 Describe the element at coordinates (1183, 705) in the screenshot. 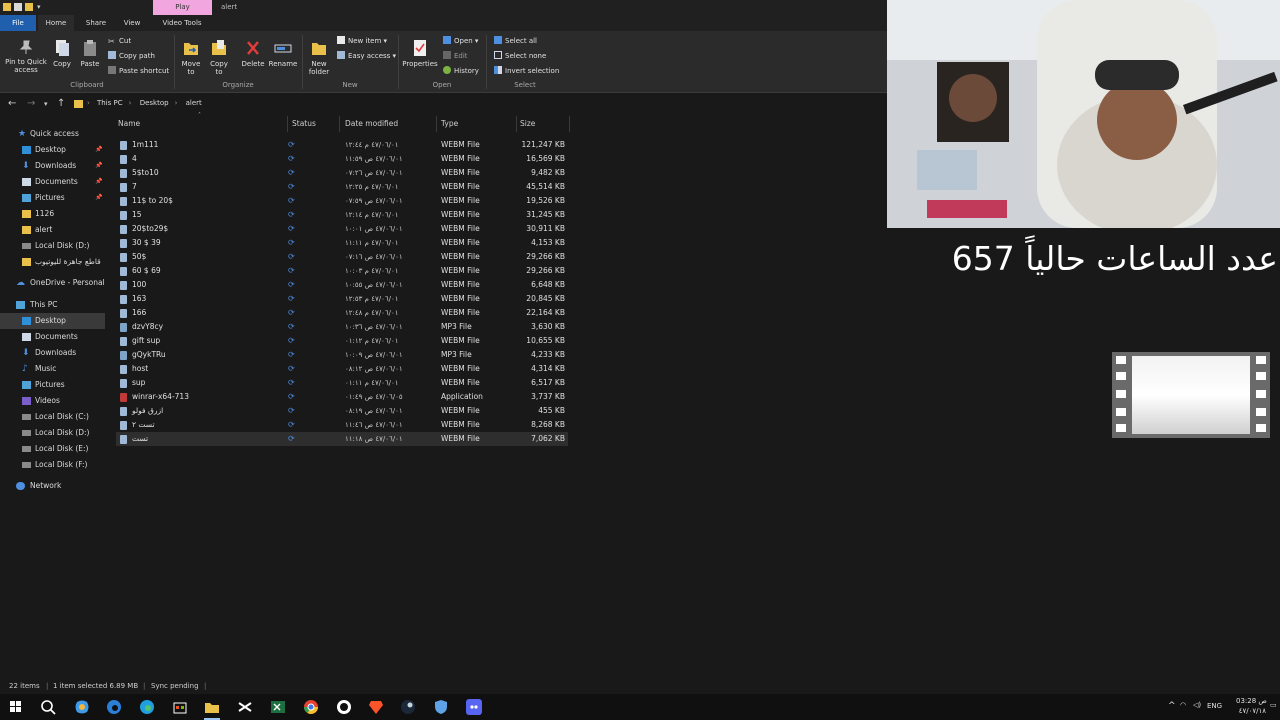

I see `wifi-icon: ◠` at that location.